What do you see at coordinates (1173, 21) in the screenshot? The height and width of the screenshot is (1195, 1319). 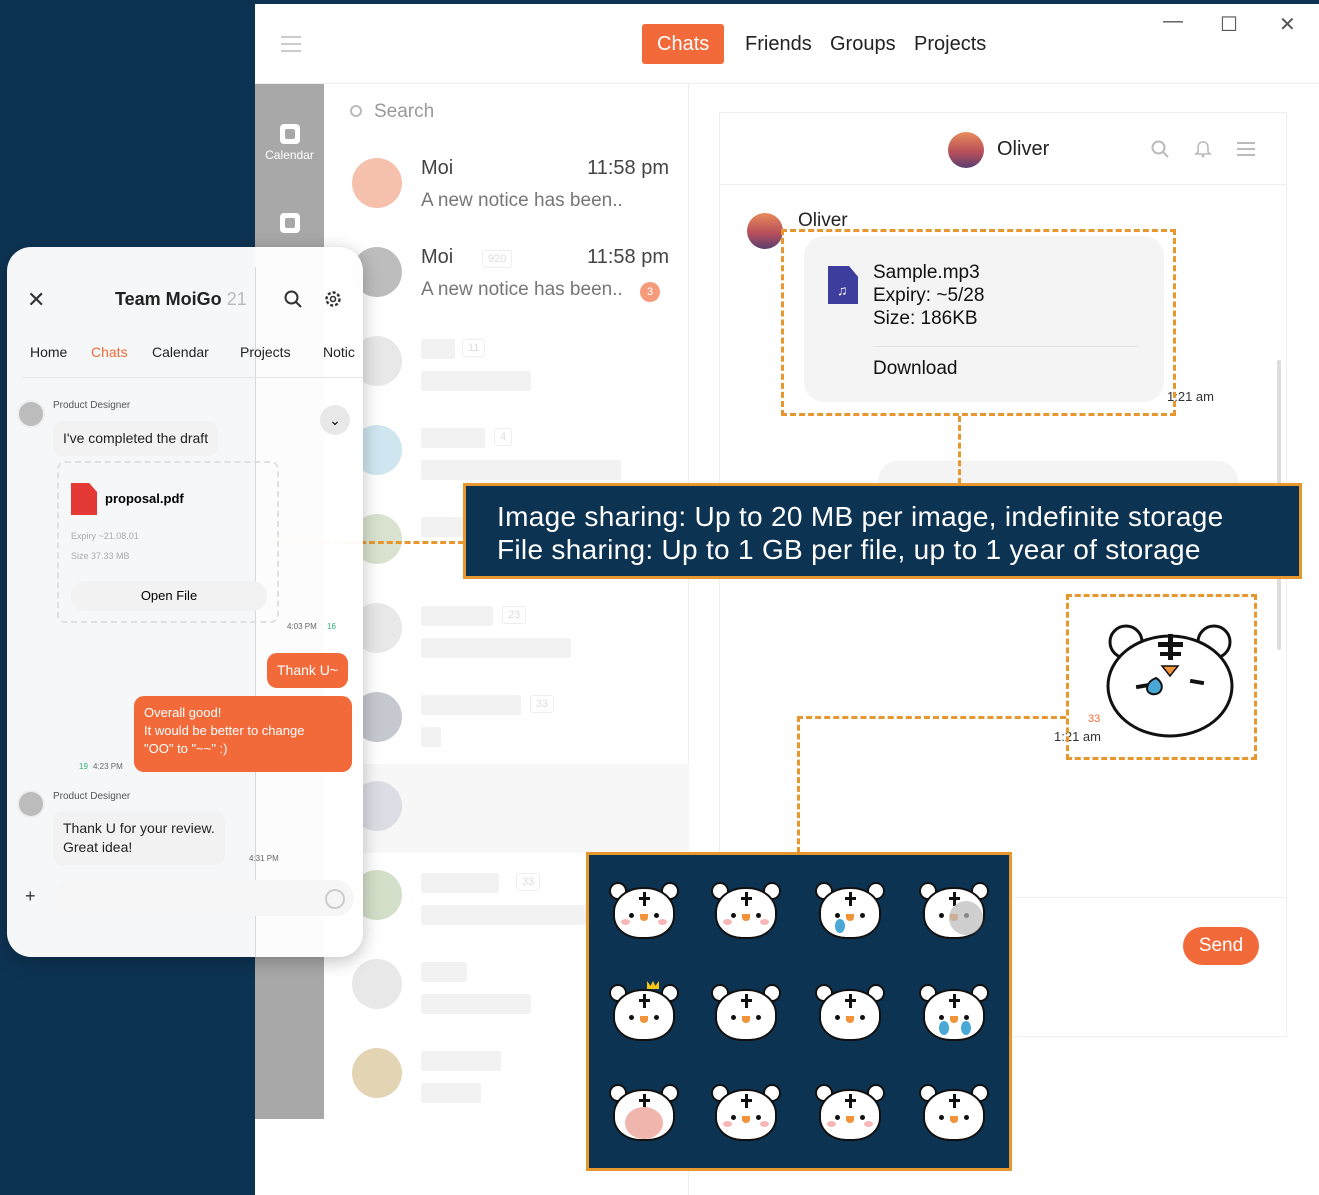 I see `minimize-button: —` at bounding box center [1173, 21].